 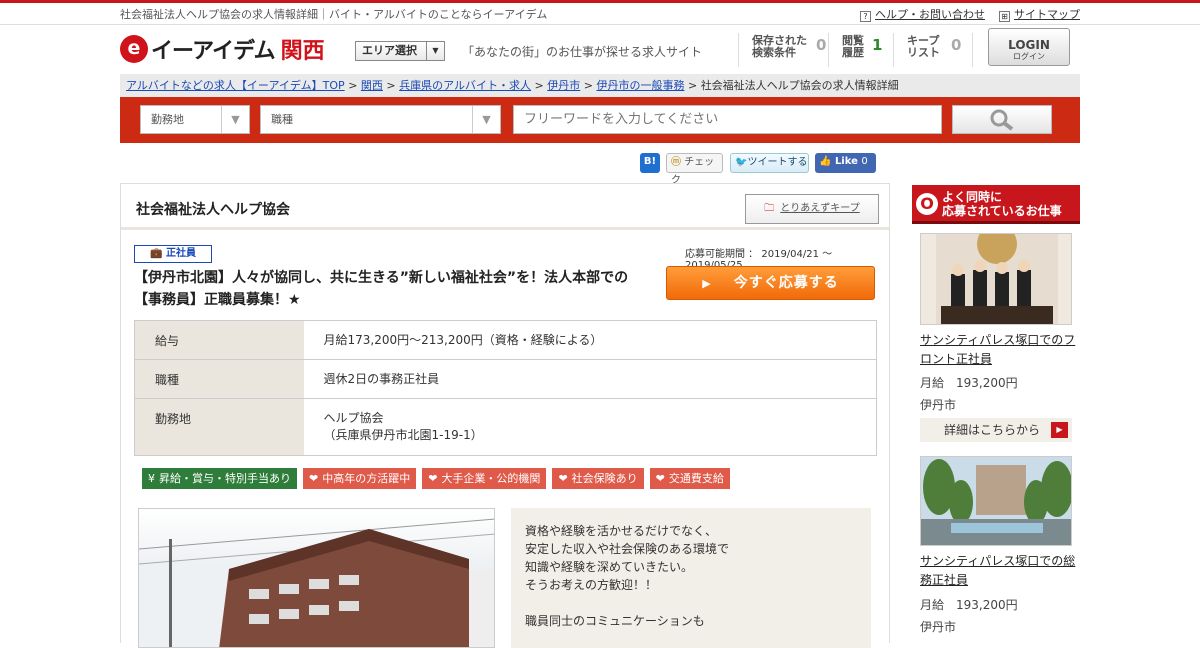 I want to click on apply-button: ▶ 今すぐ応募する, so click(x=770, y=283).